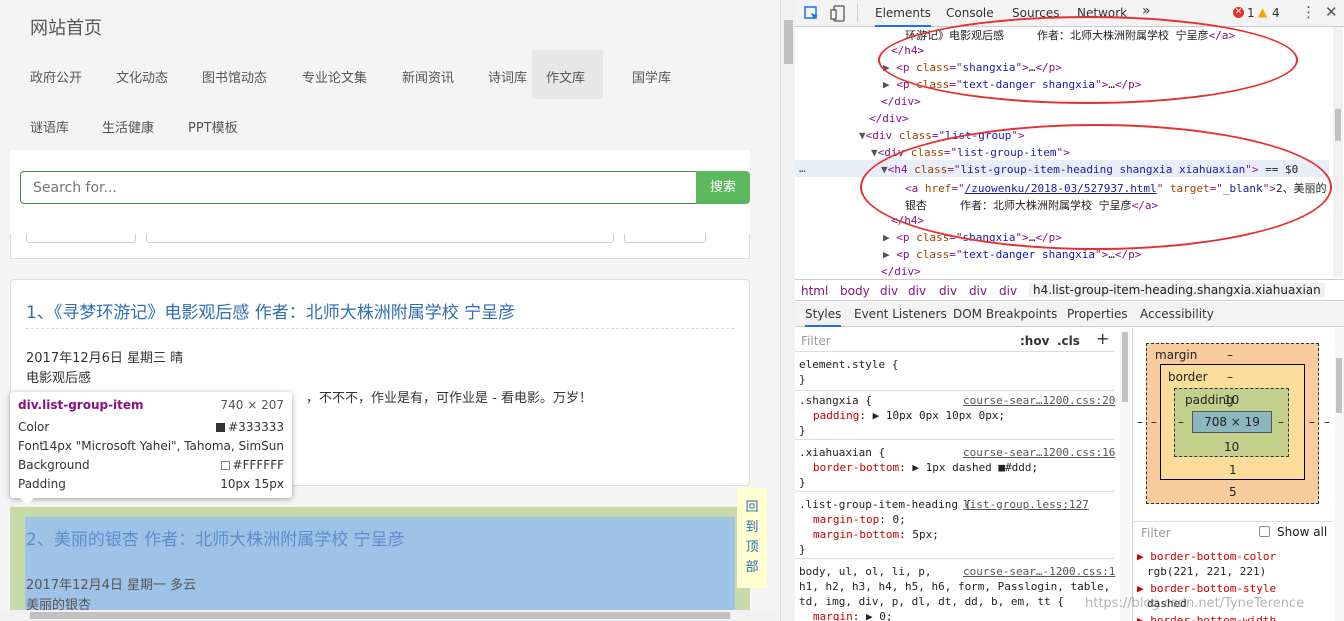 This screenshot has width=1344, height=621. What do you see at coordinates (885, 504) in the screenshot?
I see `css-rule-selector: .list-group-item-heading {` at bounding box center [885, 504].